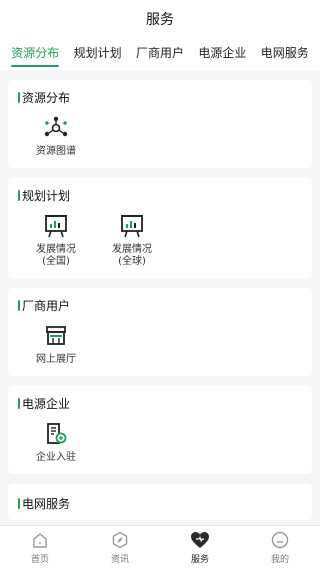 This screenshot has width=320, height=569. Describe the element at coordinates (200, 540) in the screenshot. I see `heart-icon` at that location.